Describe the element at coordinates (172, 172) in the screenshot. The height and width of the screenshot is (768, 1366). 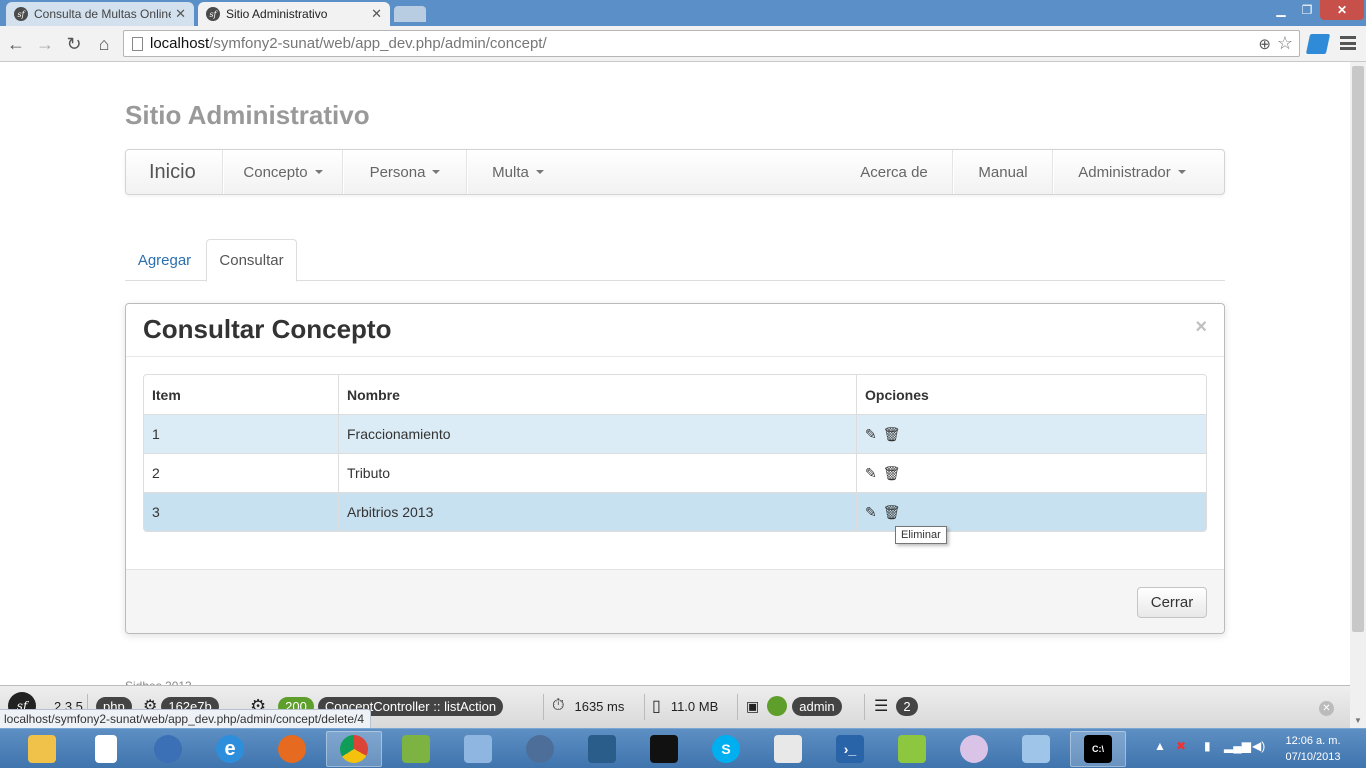
I see `navbar-brand: Inicio` at that location.